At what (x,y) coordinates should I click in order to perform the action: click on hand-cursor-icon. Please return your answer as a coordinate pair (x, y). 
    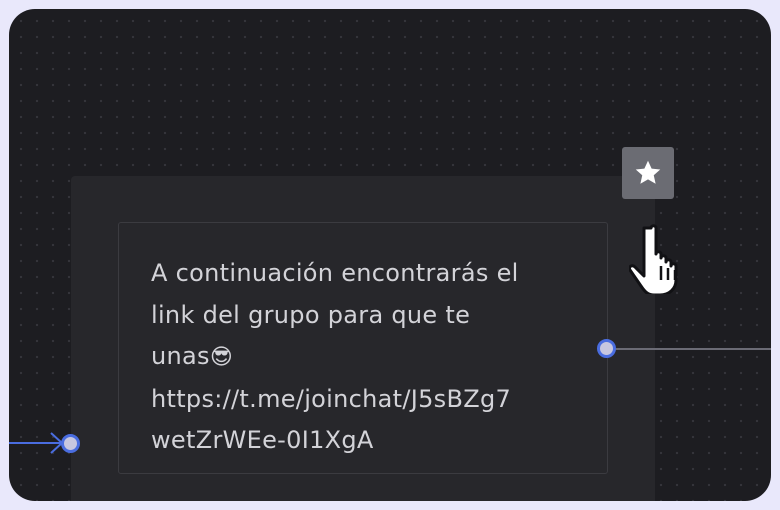
    Looking at the image, I should click on (653, 259).